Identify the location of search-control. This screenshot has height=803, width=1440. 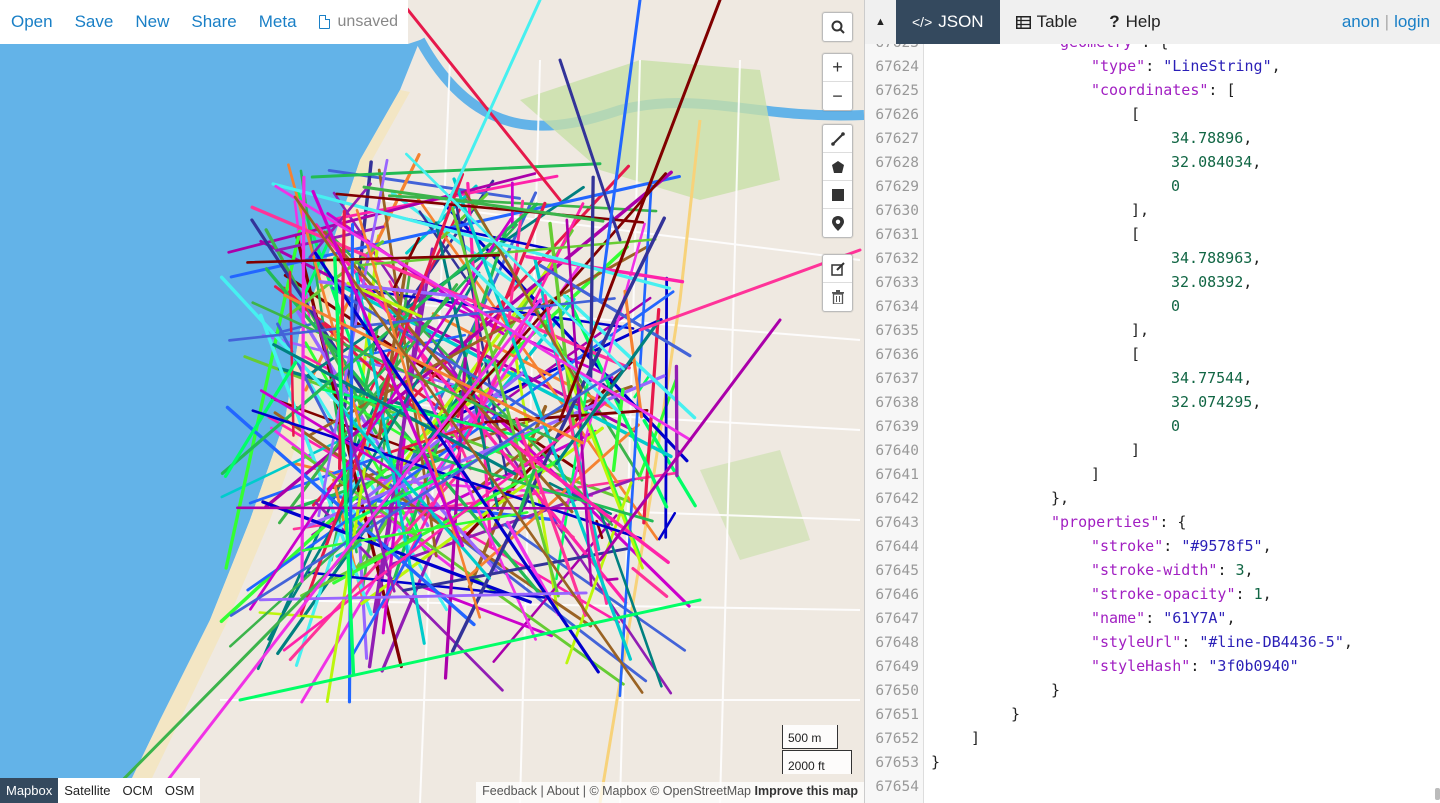
(837, 27).